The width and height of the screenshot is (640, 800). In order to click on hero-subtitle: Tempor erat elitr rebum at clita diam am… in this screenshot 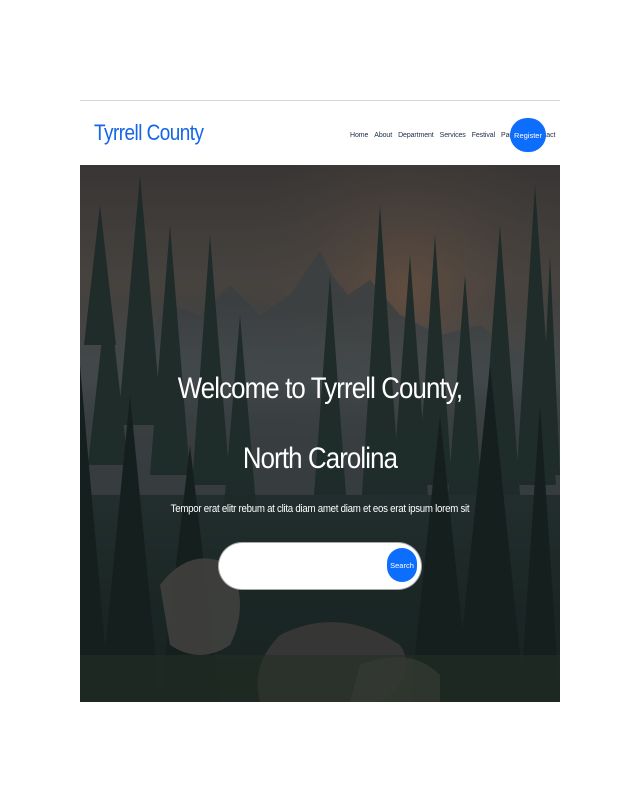, I will do `click(320, 509)`.